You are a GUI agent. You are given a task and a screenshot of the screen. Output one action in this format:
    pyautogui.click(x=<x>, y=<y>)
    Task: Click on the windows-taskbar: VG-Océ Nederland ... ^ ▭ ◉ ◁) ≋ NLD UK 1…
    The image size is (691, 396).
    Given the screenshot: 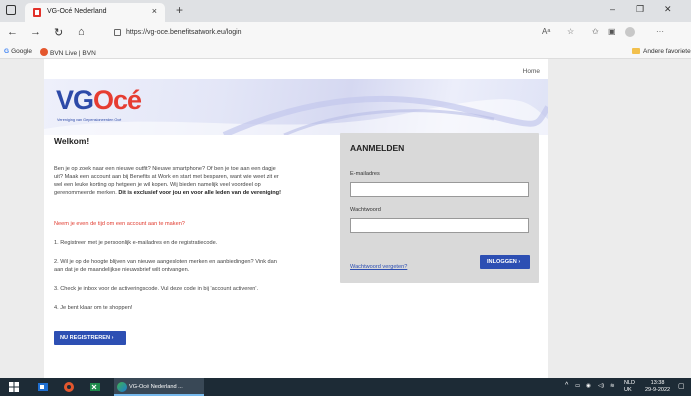 What is the action you would take?
    pyautogui.click(x=345, y=387)
    